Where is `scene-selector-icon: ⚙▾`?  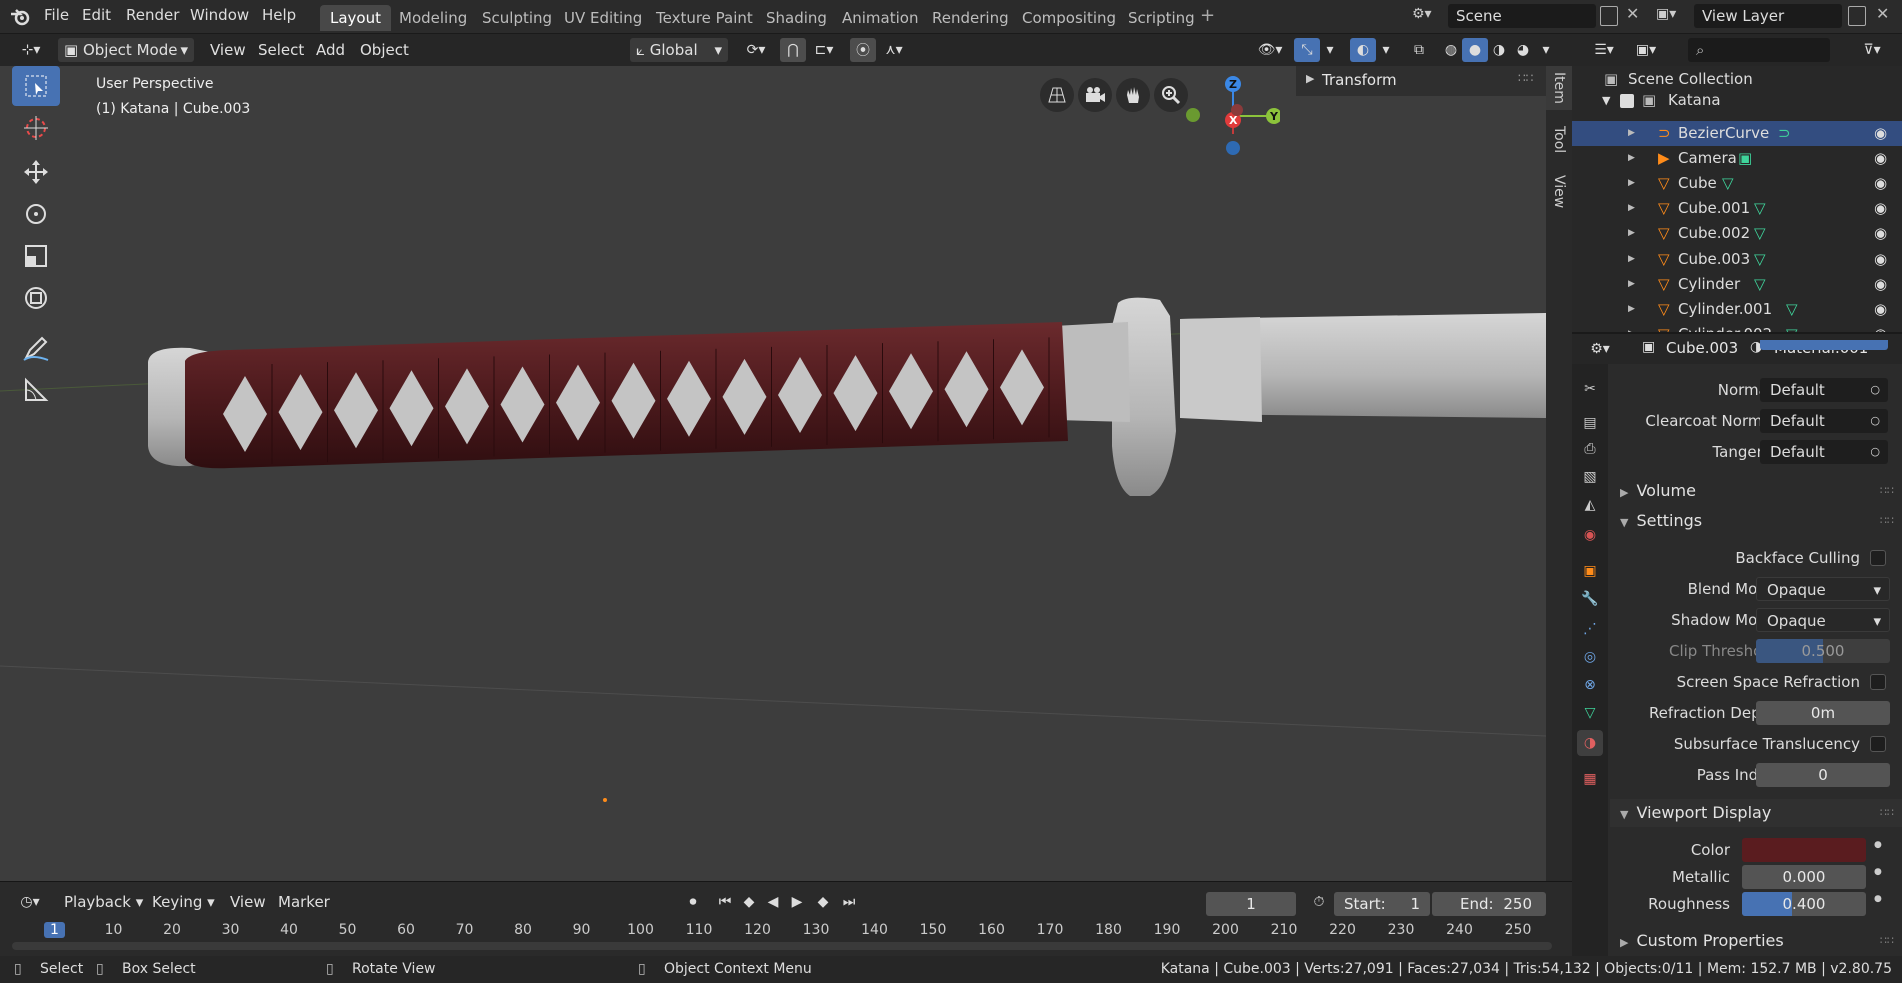 scene-selector-icon: ⚙▾ is located at coordinates (1430, 17).